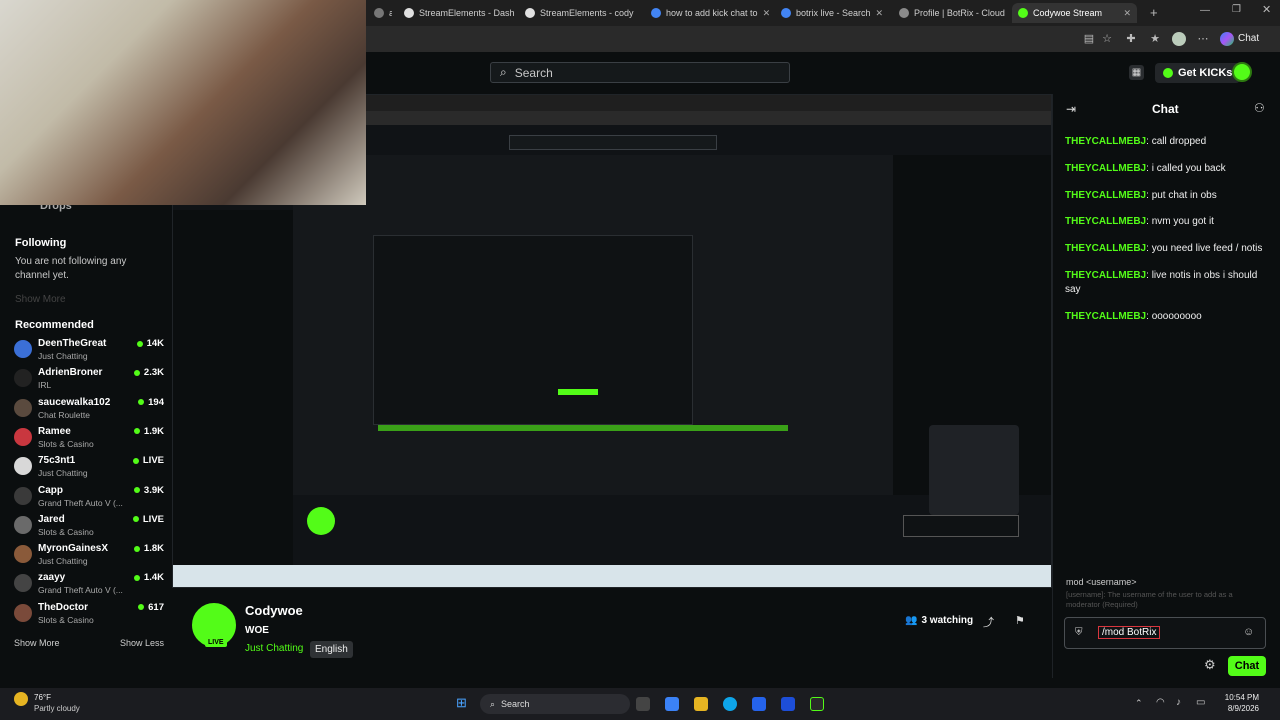 The width and height of the screenshot is (1280, 720). What do you see at coordinates (89, 411) in the screenshot?
I see `recommended-channel: saucewalka102 Chat Roulette 194` at bounding box center [89, 411].